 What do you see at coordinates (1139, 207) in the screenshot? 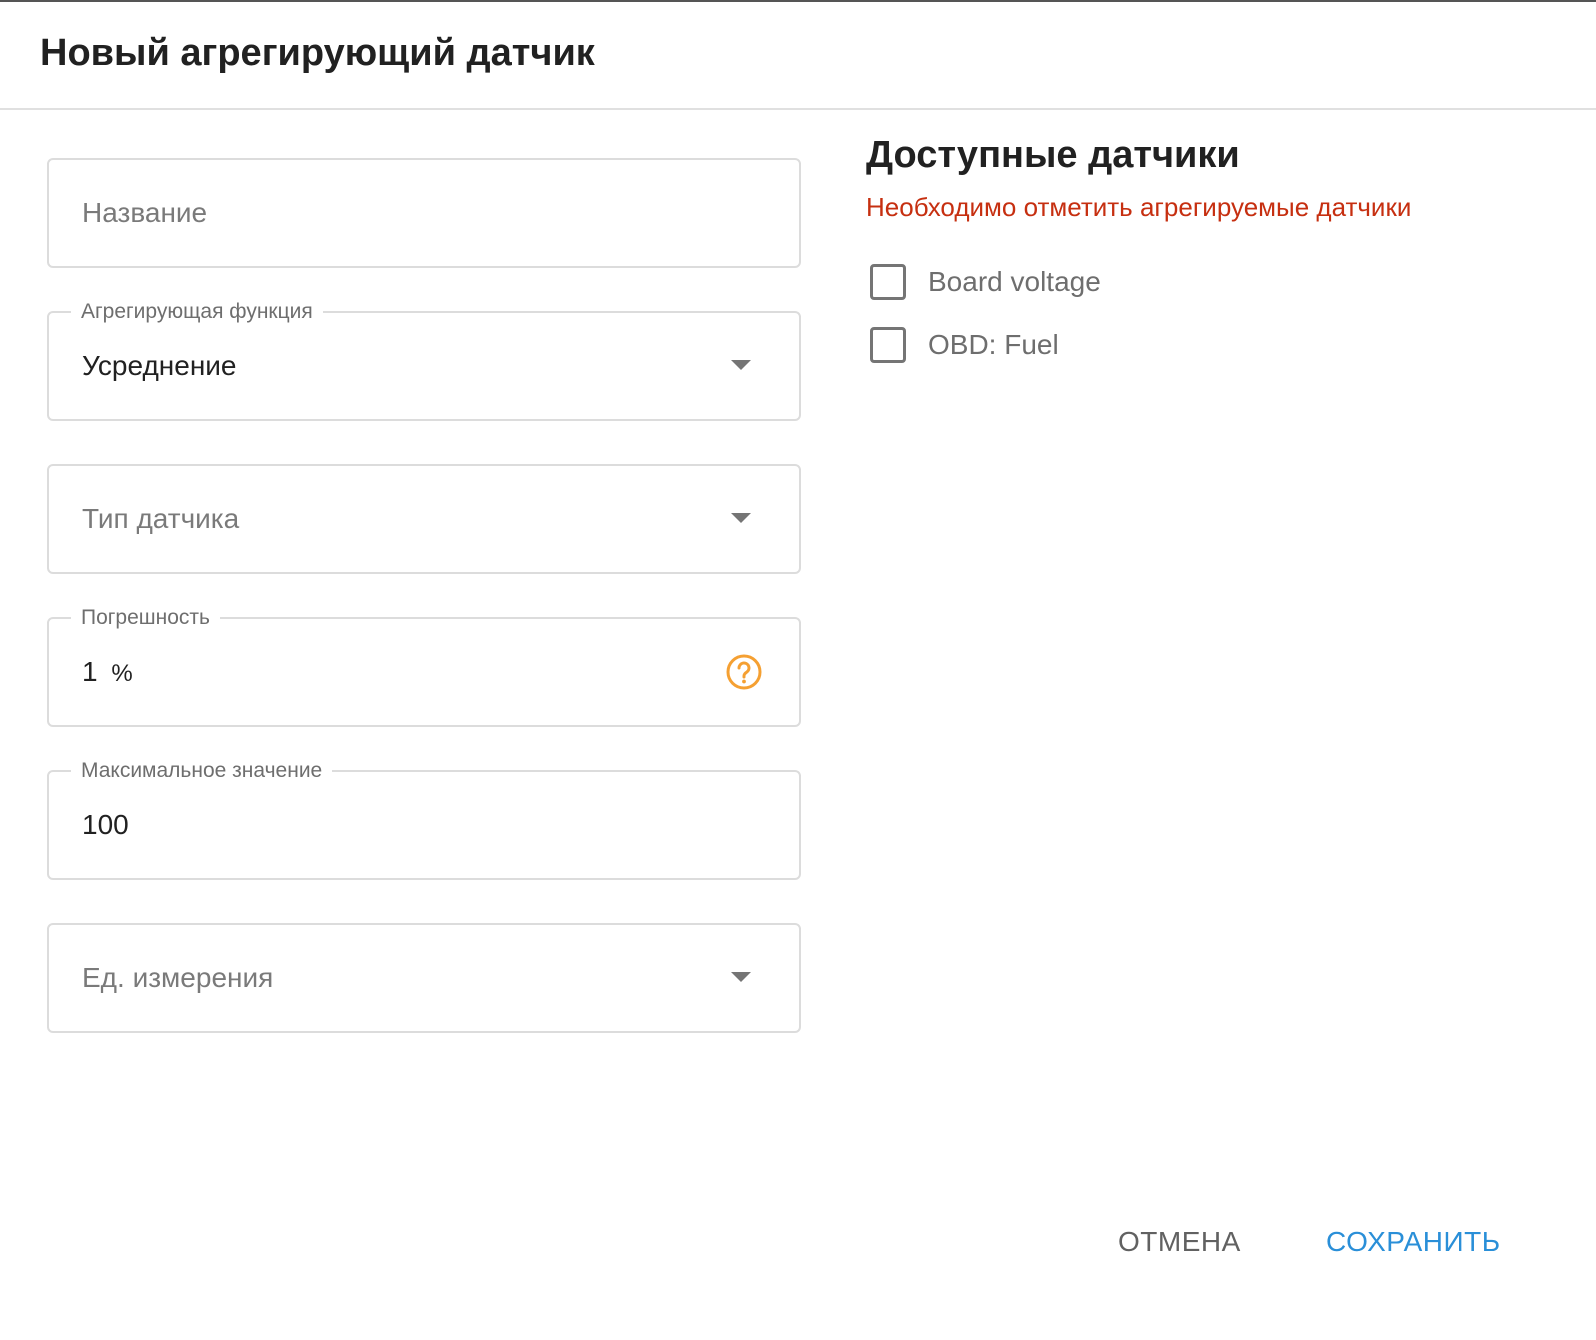
I see `validation-error: Необходимо отметить агрегируемые датчики` at bounding box center [1139, 207].